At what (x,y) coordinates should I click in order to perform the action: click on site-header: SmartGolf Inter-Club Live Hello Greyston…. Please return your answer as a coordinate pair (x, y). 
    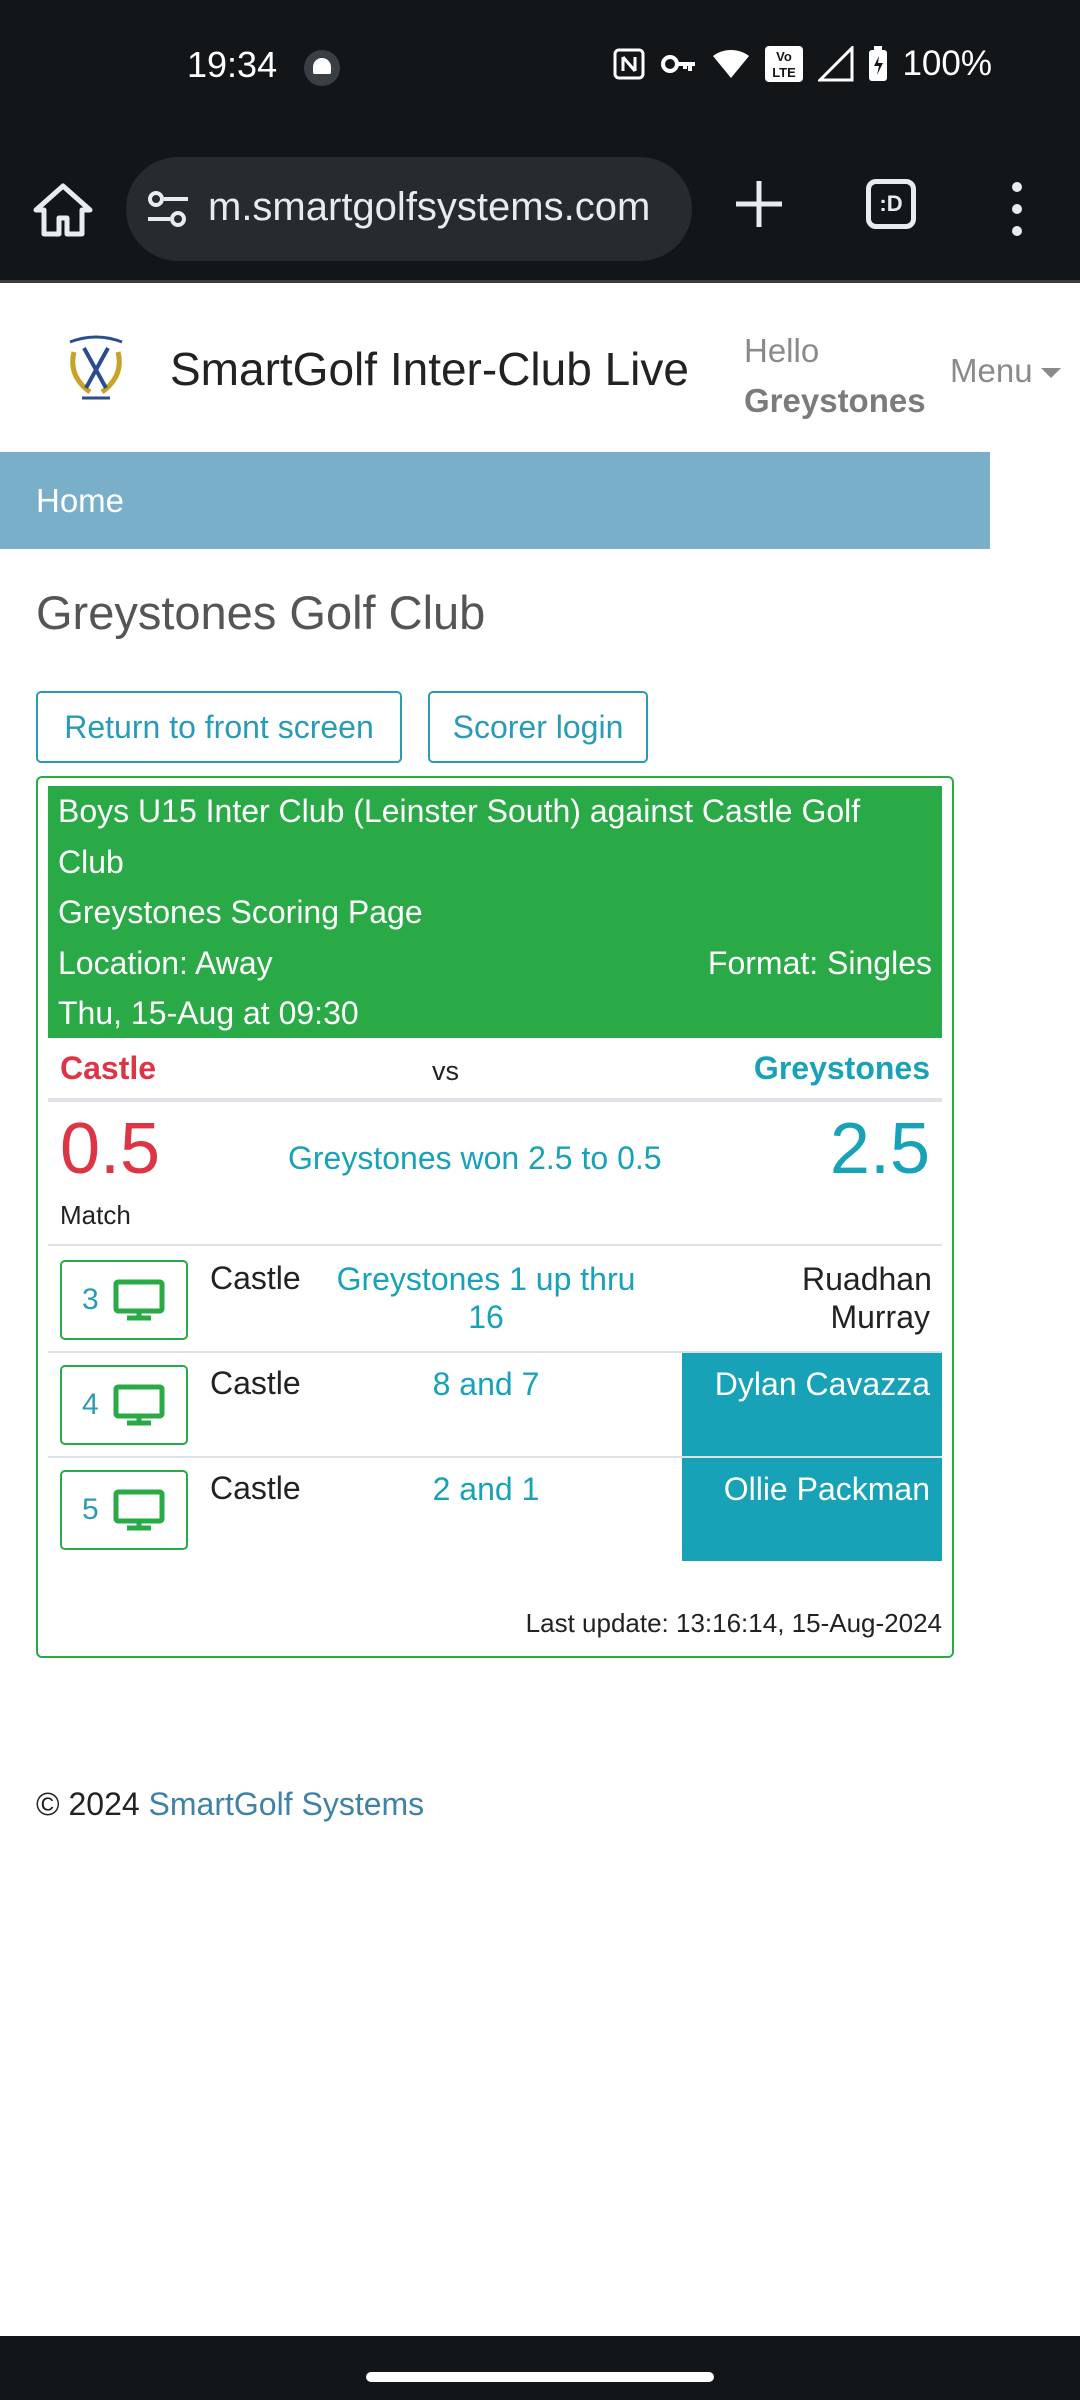
    Looking at the image, I should click on (540, 369).